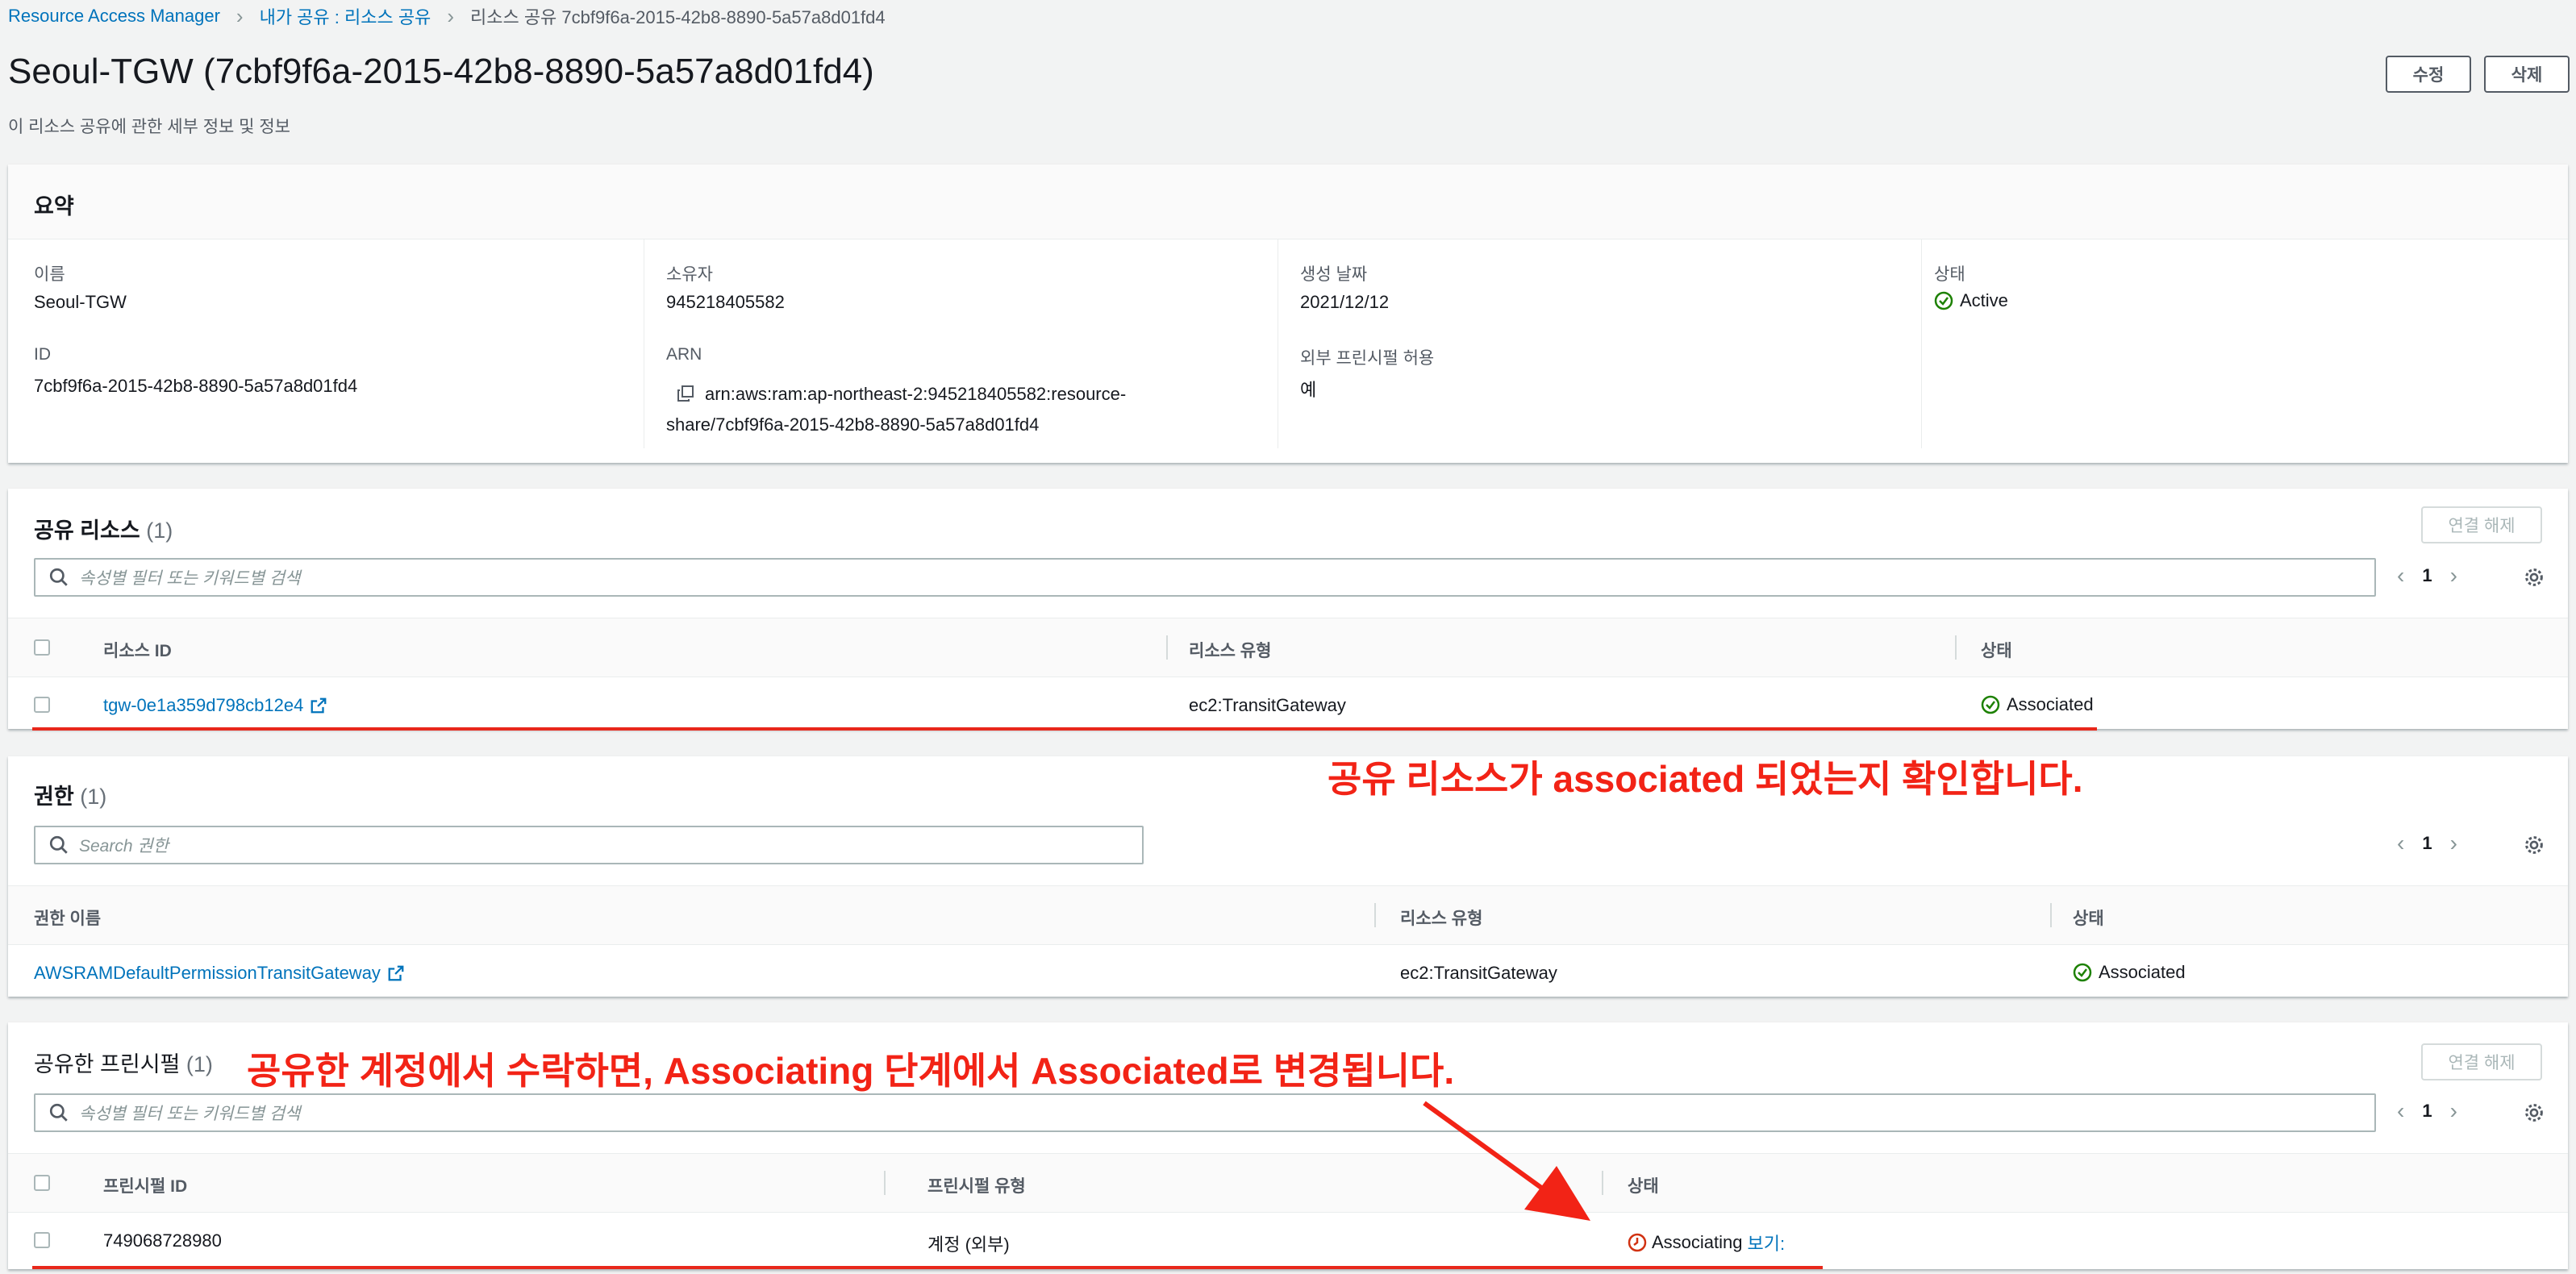 The image size is (2576, 1274). I want to click on id-value: 7cbf9f6a-2015-42b8-8890-5a57a8d01fd4, so click(196, 386).